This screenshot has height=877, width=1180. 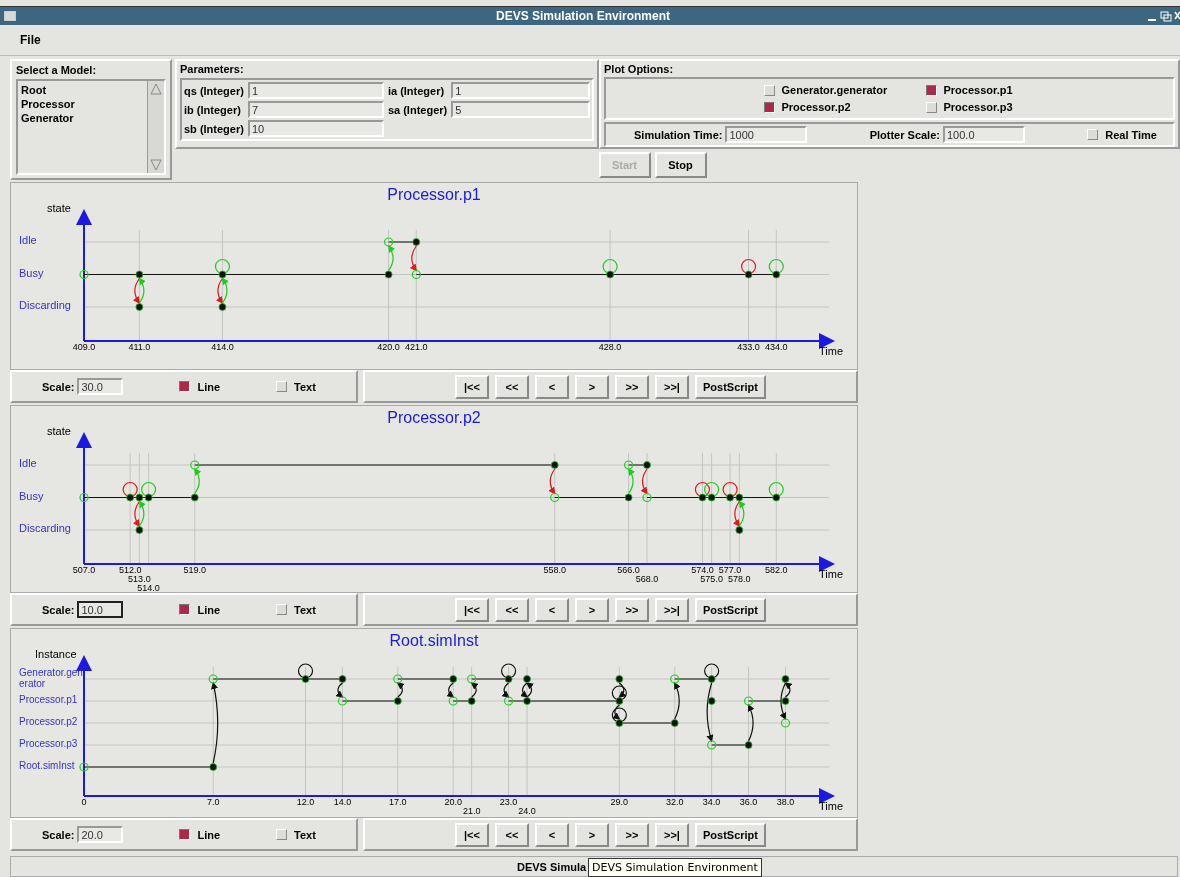 What do you see at coordinates (628, 570) in the screenshot?
I see `tick-label: 566.0` at bounding box center [628, 570].